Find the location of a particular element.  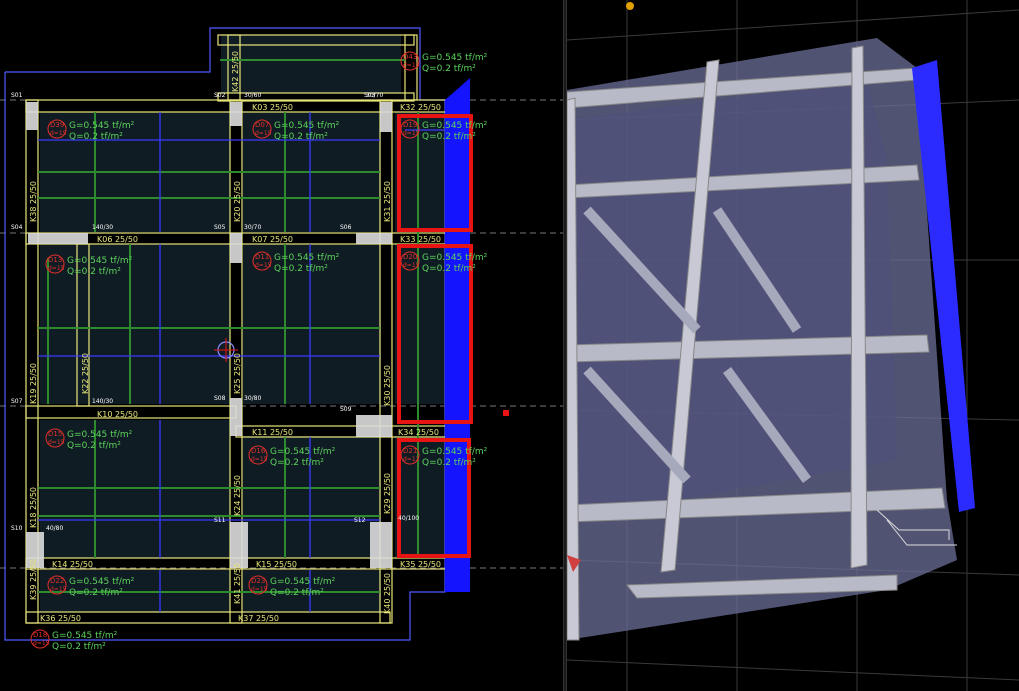

slab-id: D16 is located at coordinates (258, 451).